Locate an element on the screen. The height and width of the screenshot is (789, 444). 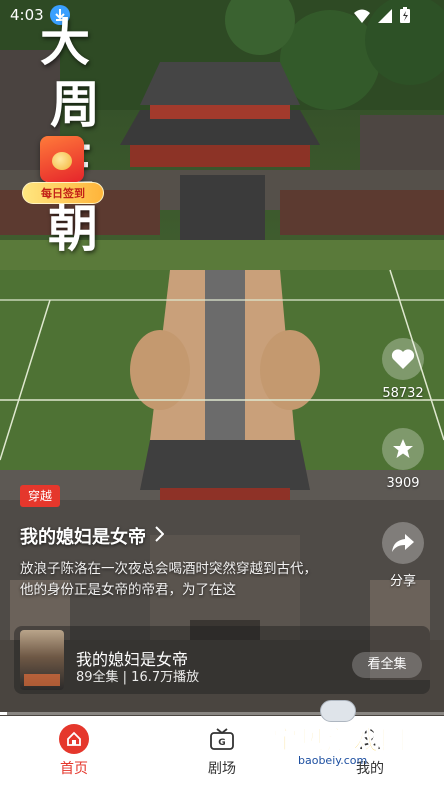
star-icon is located at coordinates (403, 449).